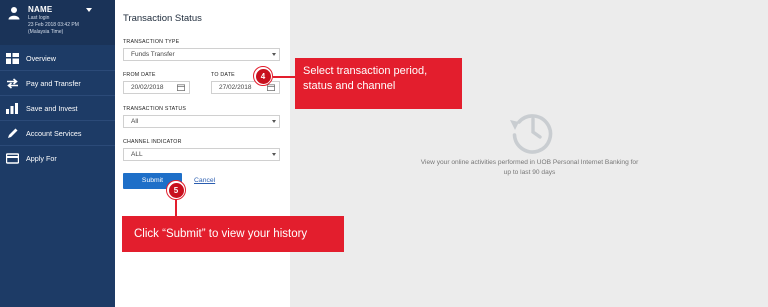  What do you see at coordinates (147, 87) in the screenshot?
I see `from-date-value: 20/02/2018` at bounding box center [147, 87].